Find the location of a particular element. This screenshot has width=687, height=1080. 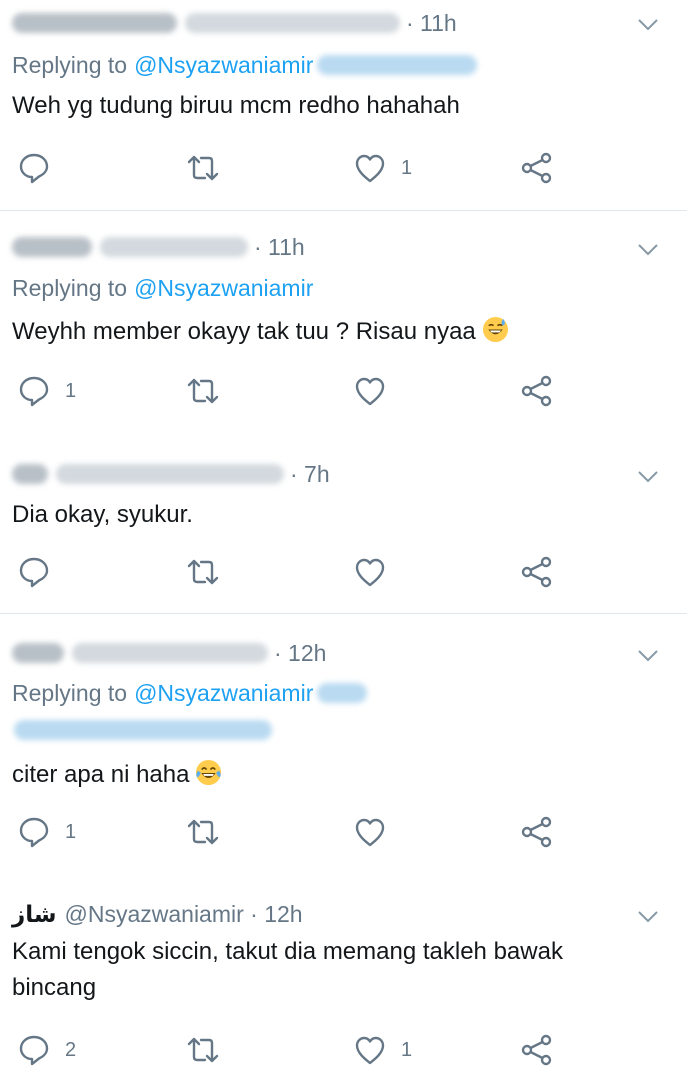

reply-count: 2 is located at coordinates (71, 1049).